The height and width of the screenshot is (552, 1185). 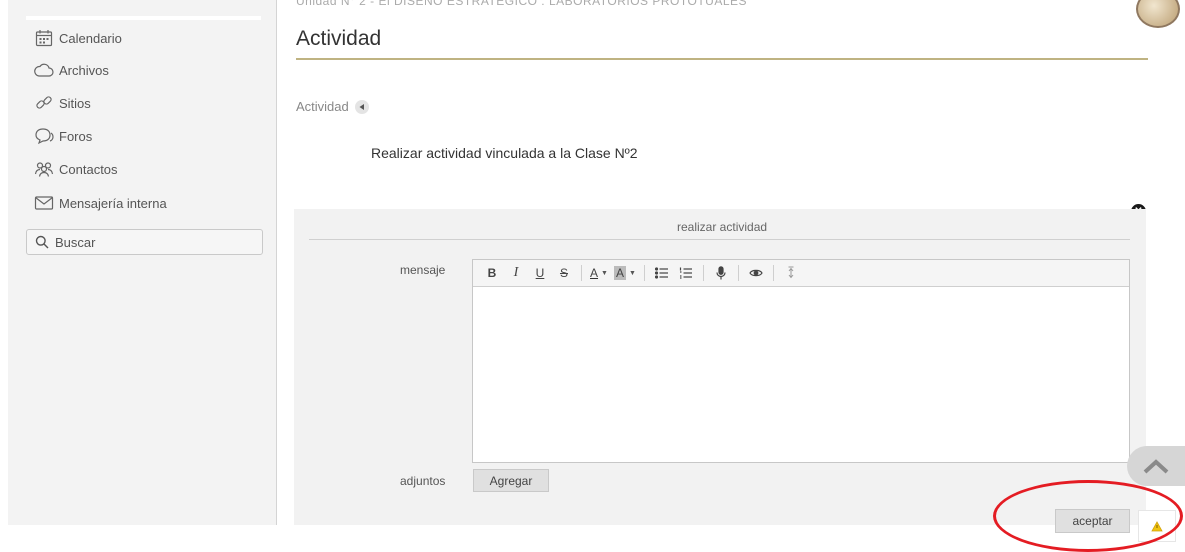 I want to click on chat-icon, so click(x=44, y=136).